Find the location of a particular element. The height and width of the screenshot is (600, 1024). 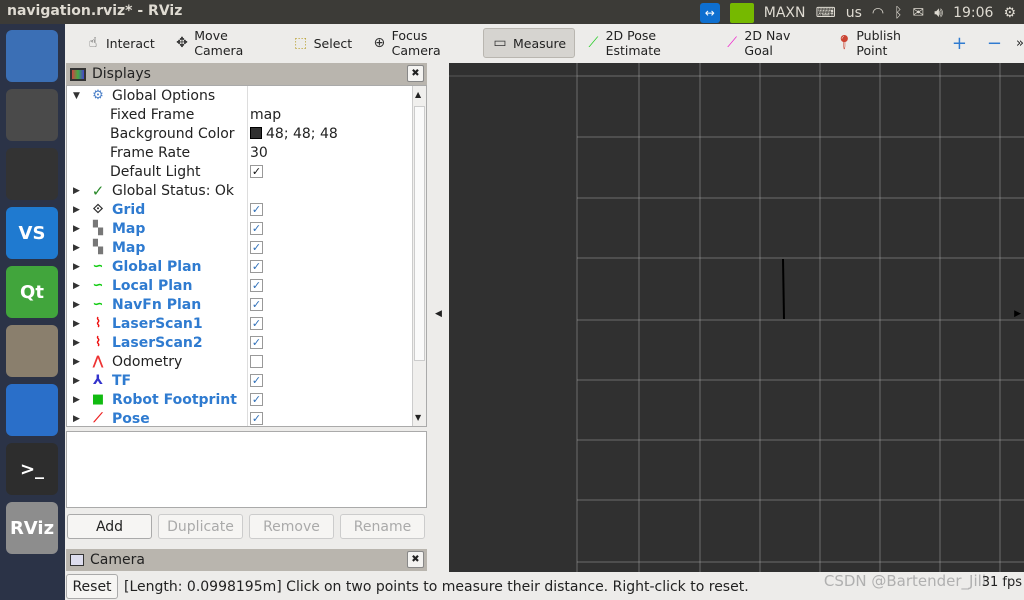

display-item: ▶ ⅄ TF ✓ is located at coordinates (246, 380).